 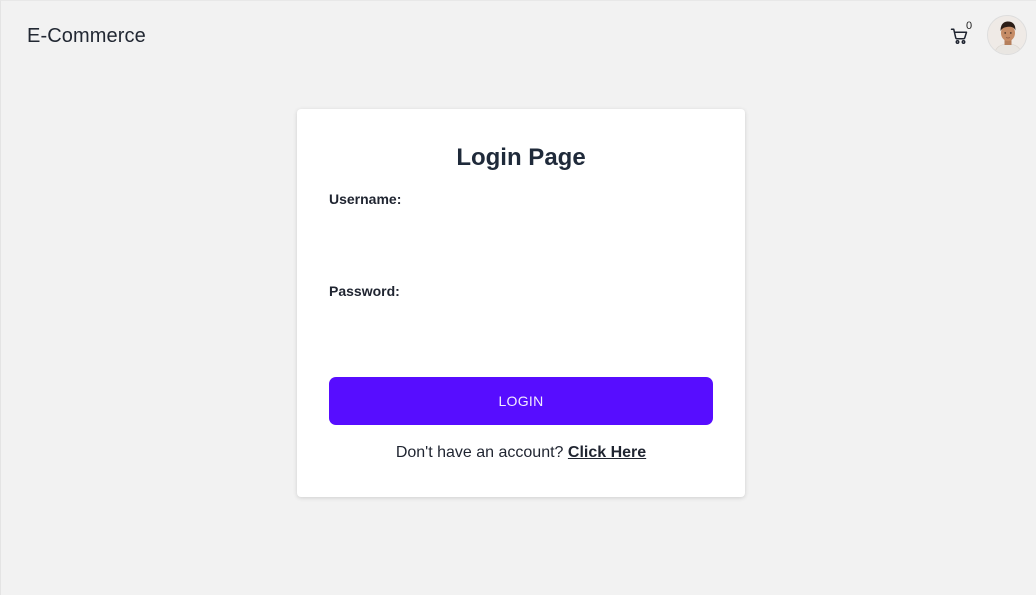 What do you see at coordinates (521, 325) in the screenshot?
I see `password-input` at bounding box center [521, 325].